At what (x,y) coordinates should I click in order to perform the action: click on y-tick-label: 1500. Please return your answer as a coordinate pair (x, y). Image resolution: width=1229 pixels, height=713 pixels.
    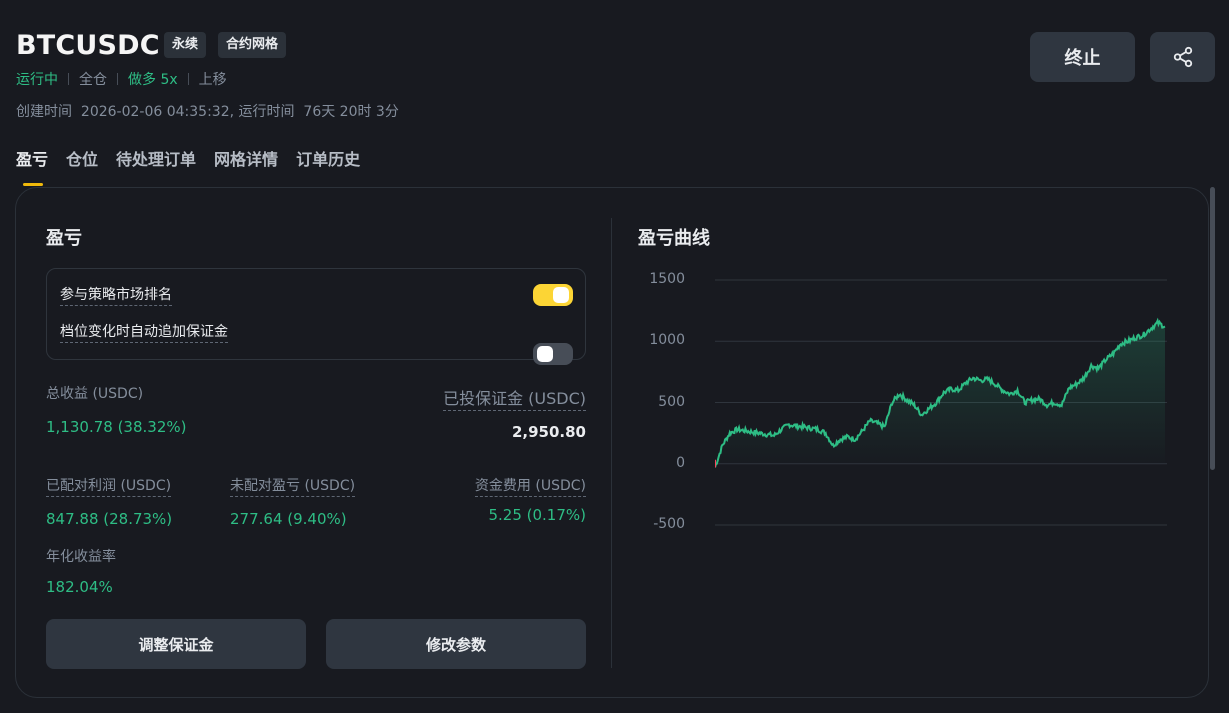
    Looking at the image, I should click on (667, 279).